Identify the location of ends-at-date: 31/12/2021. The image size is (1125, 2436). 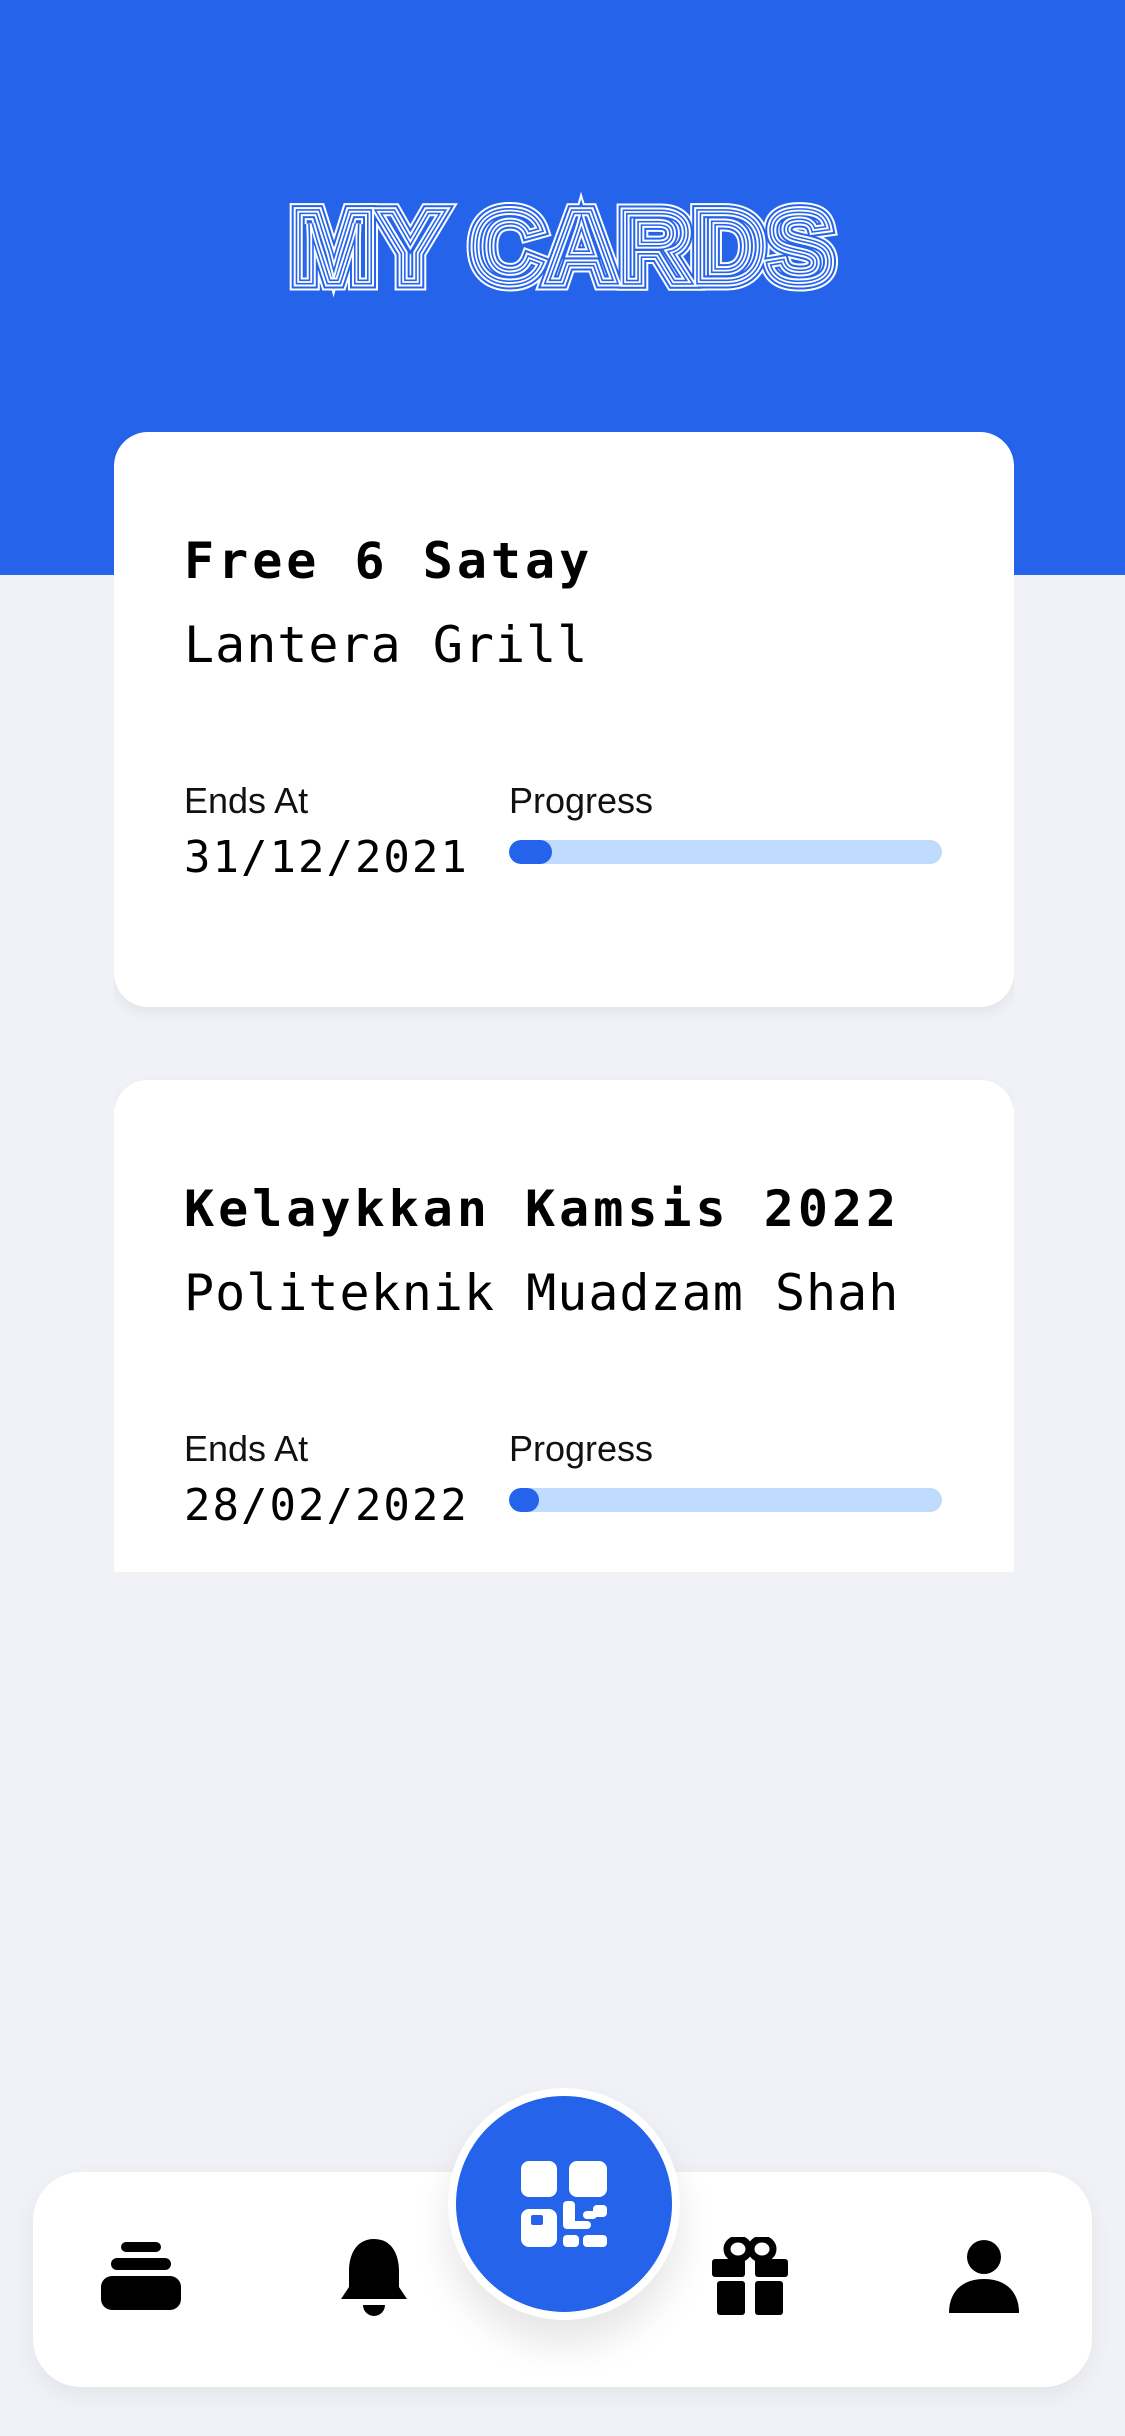
(326, 857).